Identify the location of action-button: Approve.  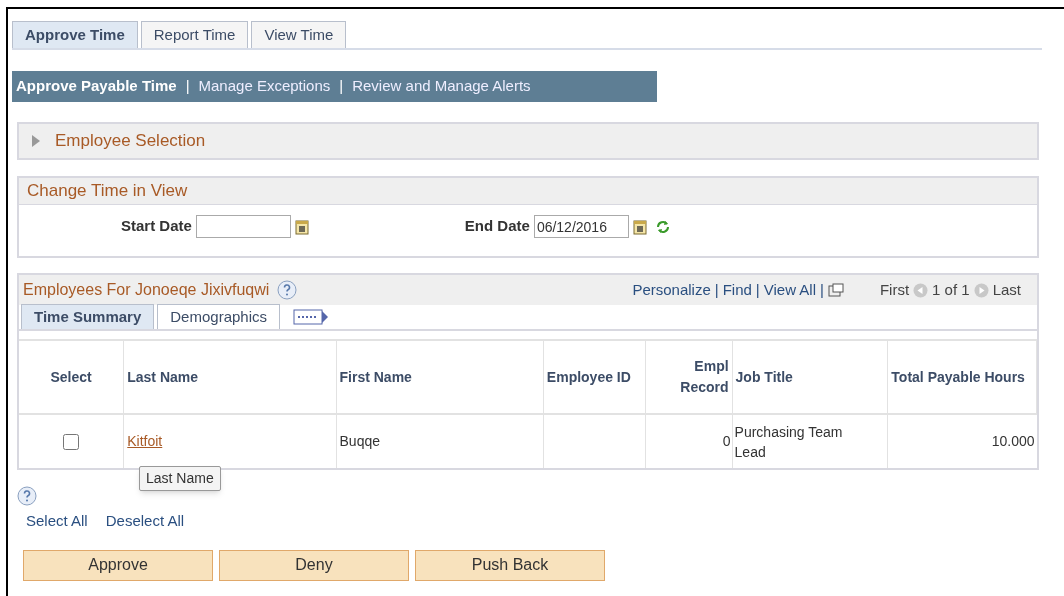
(118, 565).